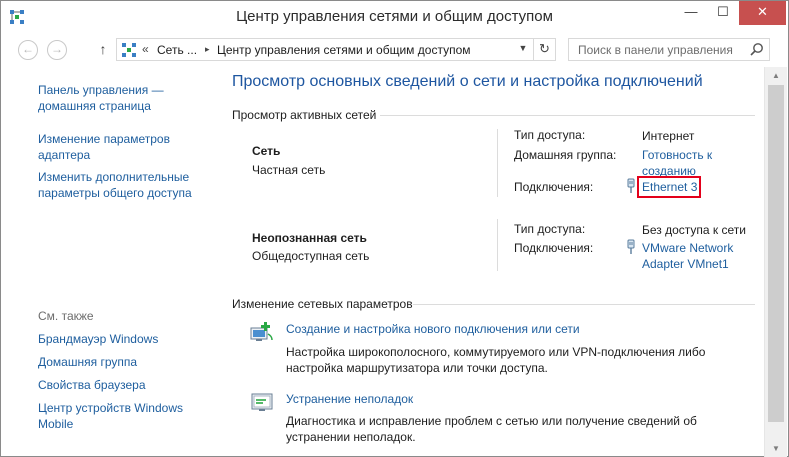  Describe the element at coordinates (261, 331) in the screenshot. I see `new-connection-icon` at that location.